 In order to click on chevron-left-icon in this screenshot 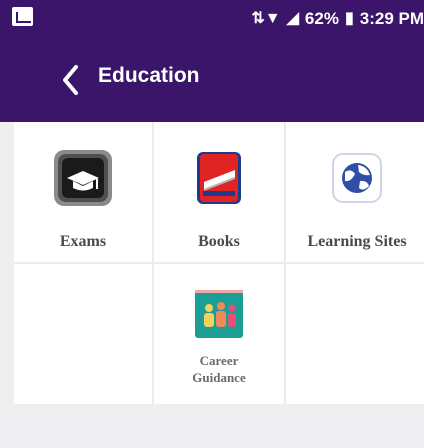, I will do `click(70, 80)`.